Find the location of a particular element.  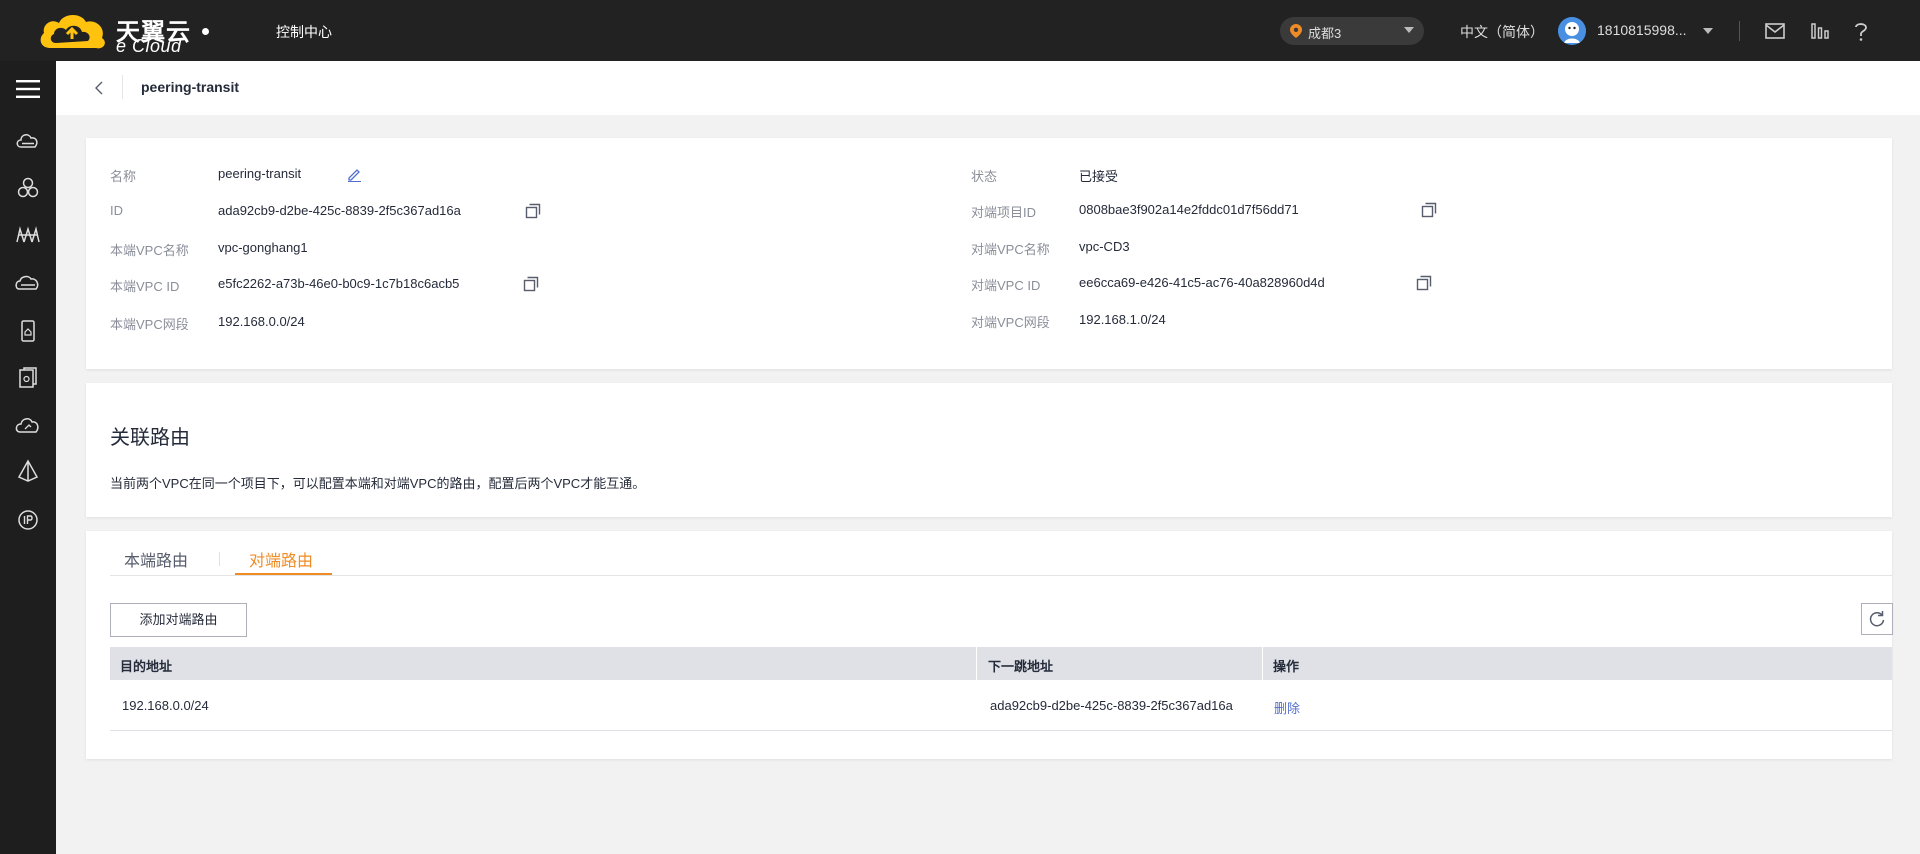

info-key: 本端VPC名称 is located at coordinates (149, 250).